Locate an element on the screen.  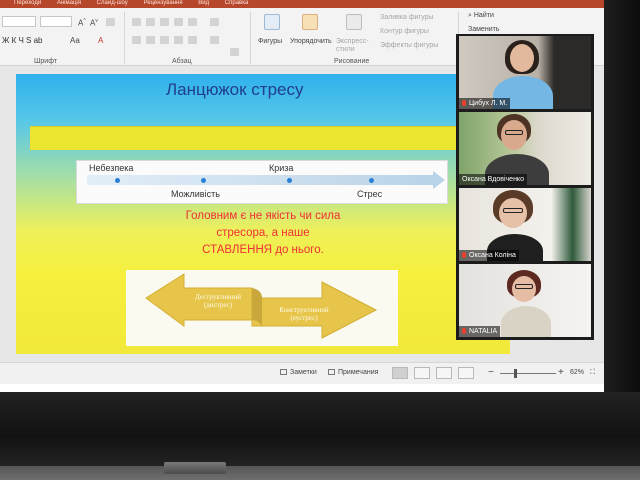
zoom-level: 62% is located at coordinates (577, 372).